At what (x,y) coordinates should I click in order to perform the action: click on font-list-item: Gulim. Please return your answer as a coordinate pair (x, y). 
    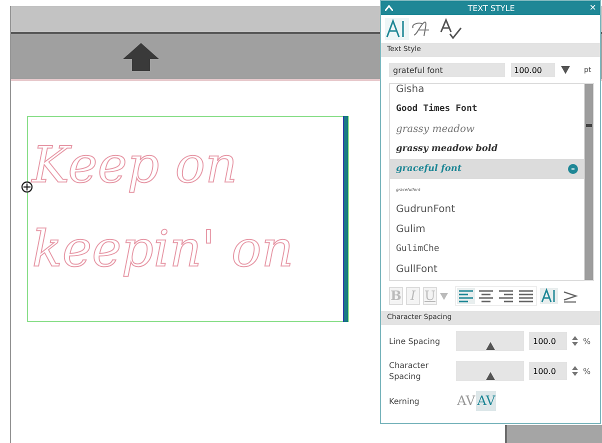
    Looking at the image, I should click on (487, 229).